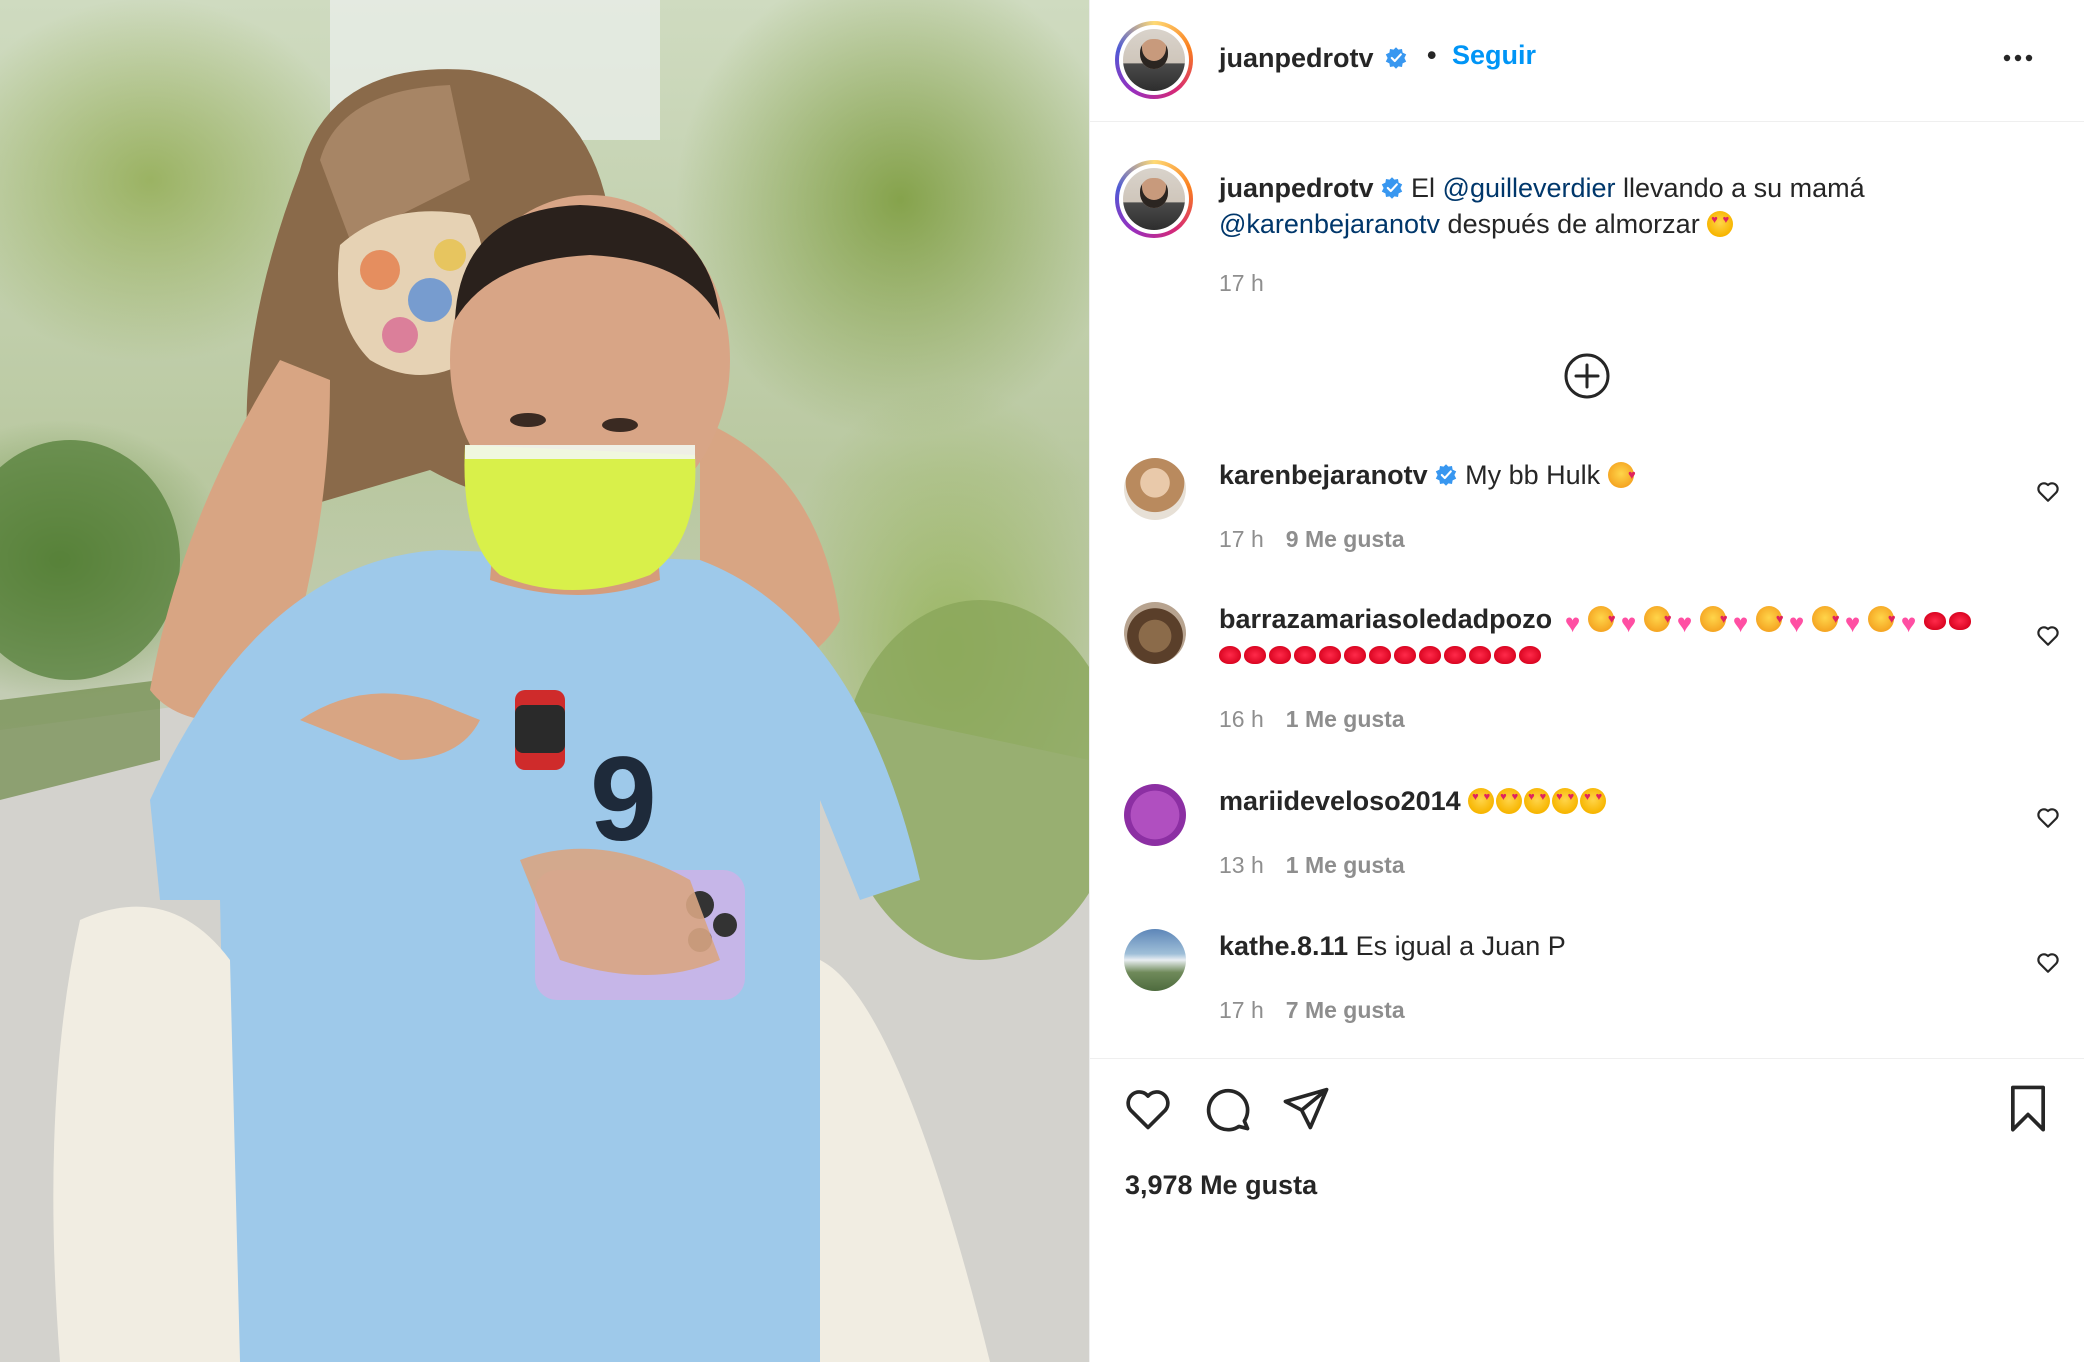 This screenshot has width=2084, height=1362. Describe the element at coordinates (1154, 199) in the screenshot. I see `caption-author-avatar` at that location.